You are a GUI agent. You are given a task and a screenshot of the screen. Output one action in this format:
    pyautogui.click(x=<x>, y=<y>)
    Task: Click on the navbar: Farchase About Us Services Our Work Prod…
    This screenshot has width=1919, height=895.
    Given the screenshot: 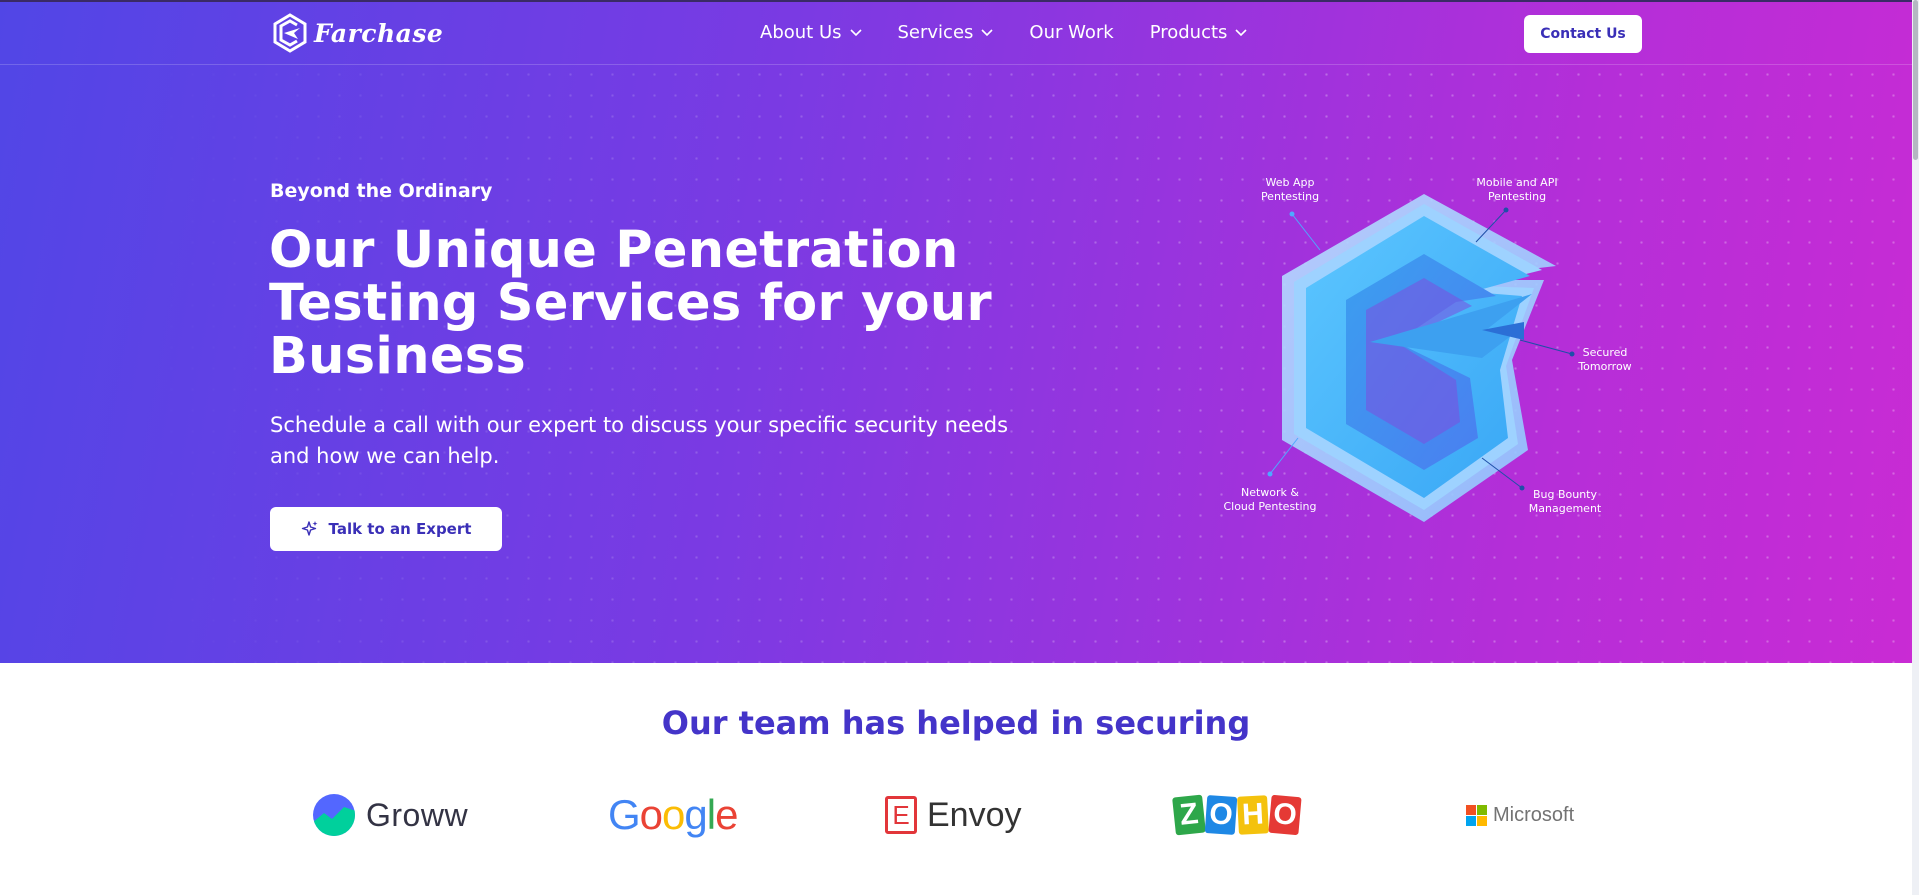 What is the action you would take?
    pyautogui.click(x=956, y=33)
    